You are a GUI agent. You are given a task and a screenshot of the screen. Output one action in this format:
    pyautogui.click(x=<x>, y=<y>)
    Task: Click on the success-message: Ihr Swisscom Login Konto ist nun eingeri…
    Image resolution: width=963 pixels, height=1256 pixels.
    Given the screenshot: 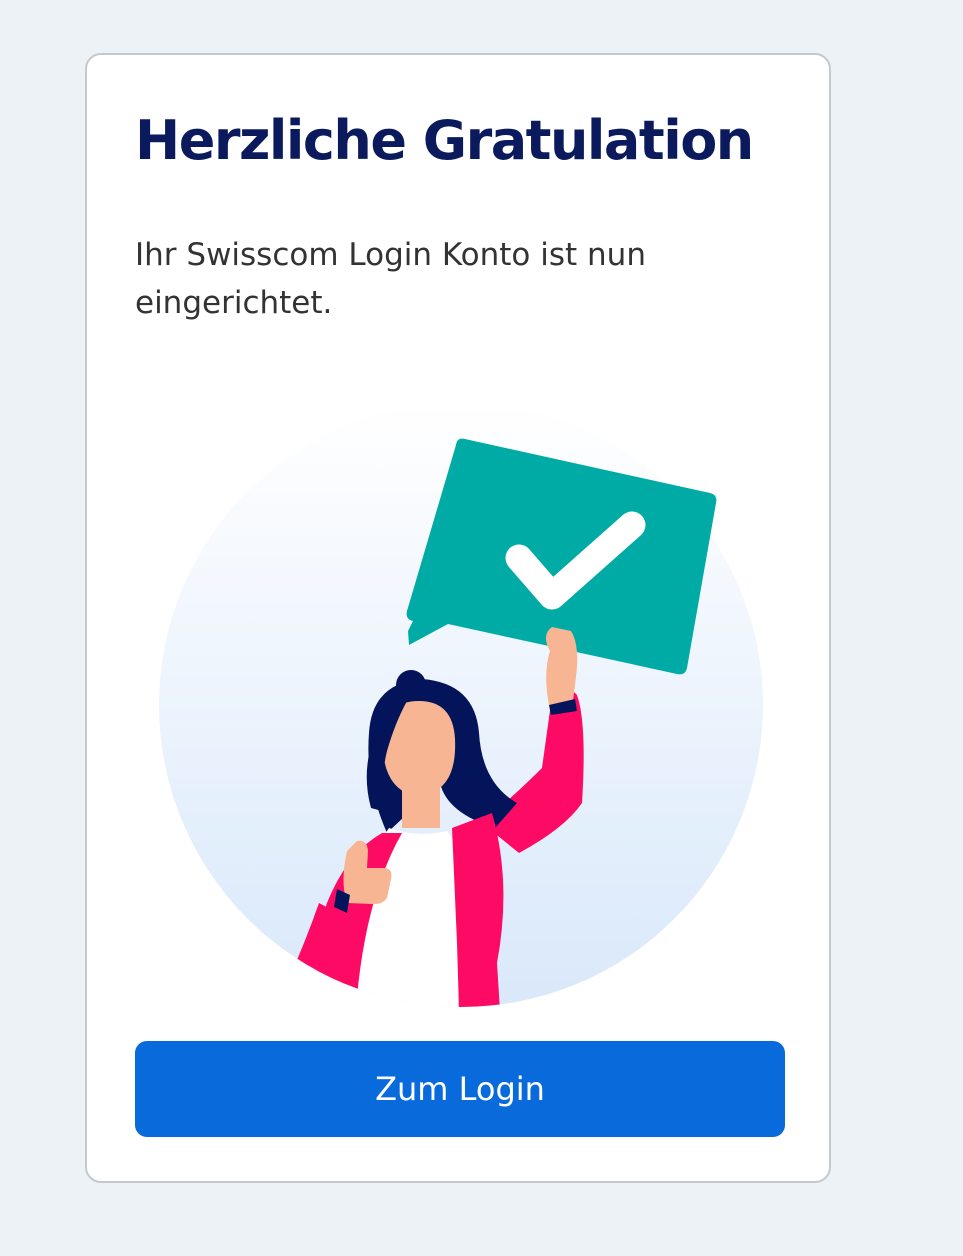 What is the action you would take?
    pyautogui.click(x=390, y=279)
    